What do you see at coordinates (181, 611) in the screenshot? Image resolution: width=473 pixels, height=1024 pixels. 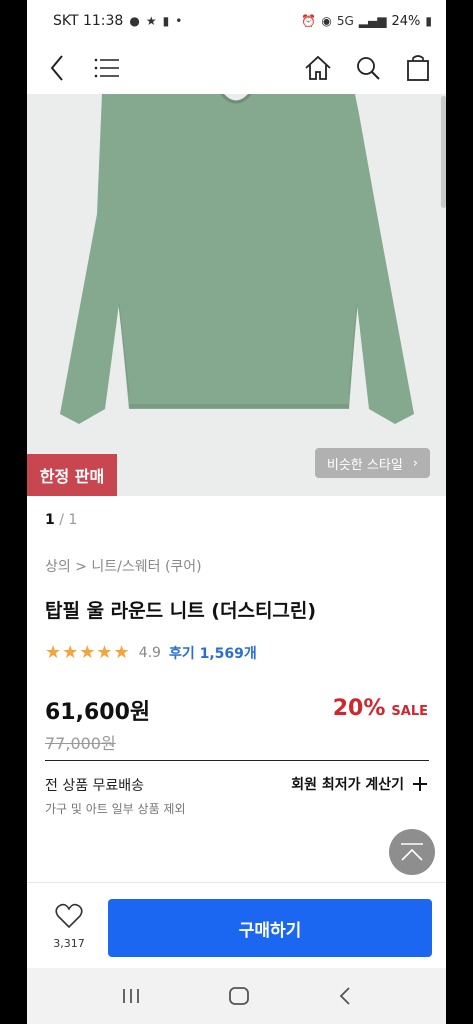 I see `product-title: 탑필 울 라운드 니트 (더스티그린)` at bounding box center [181, 611].